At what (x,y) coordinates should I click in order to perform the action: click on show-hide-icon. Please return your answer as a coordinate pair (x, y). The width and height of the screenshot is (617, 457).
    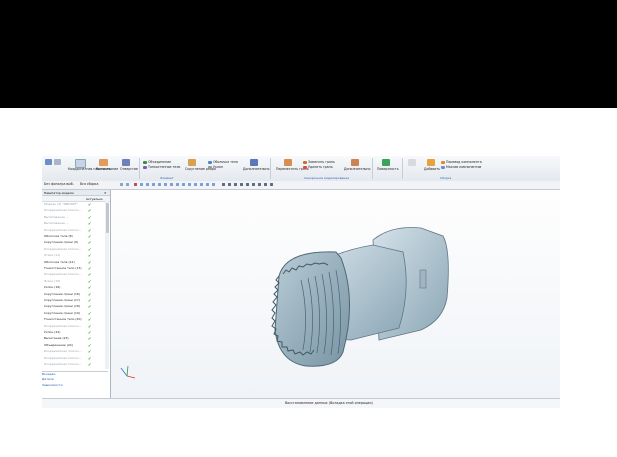
    Looking at the image, I should click on (265, 184).